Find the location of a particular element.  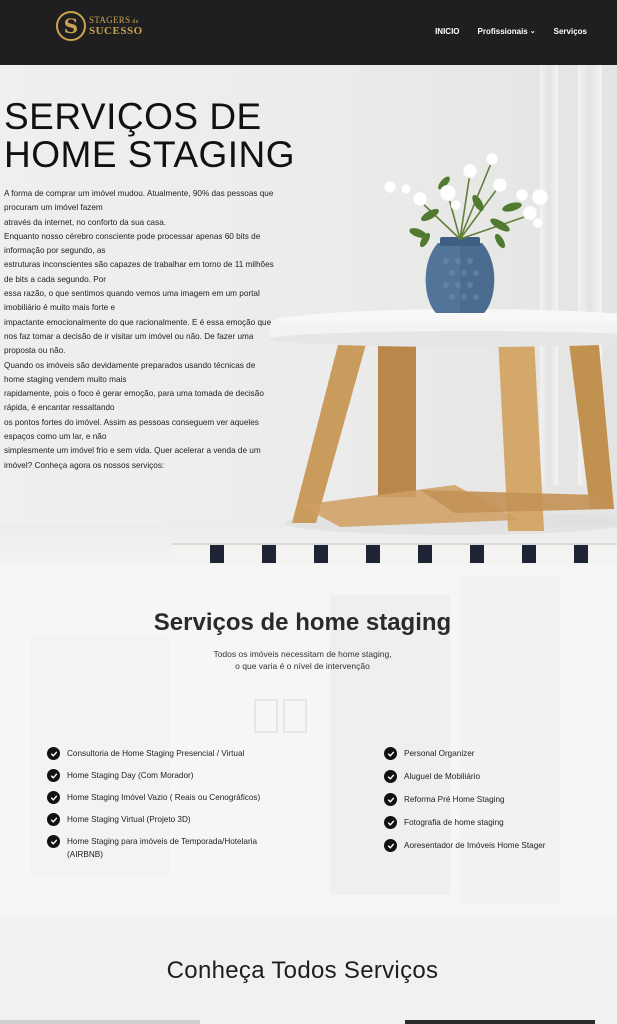

hero-paragraph-line: proposta ou não. is located at coordinates (35, 351).